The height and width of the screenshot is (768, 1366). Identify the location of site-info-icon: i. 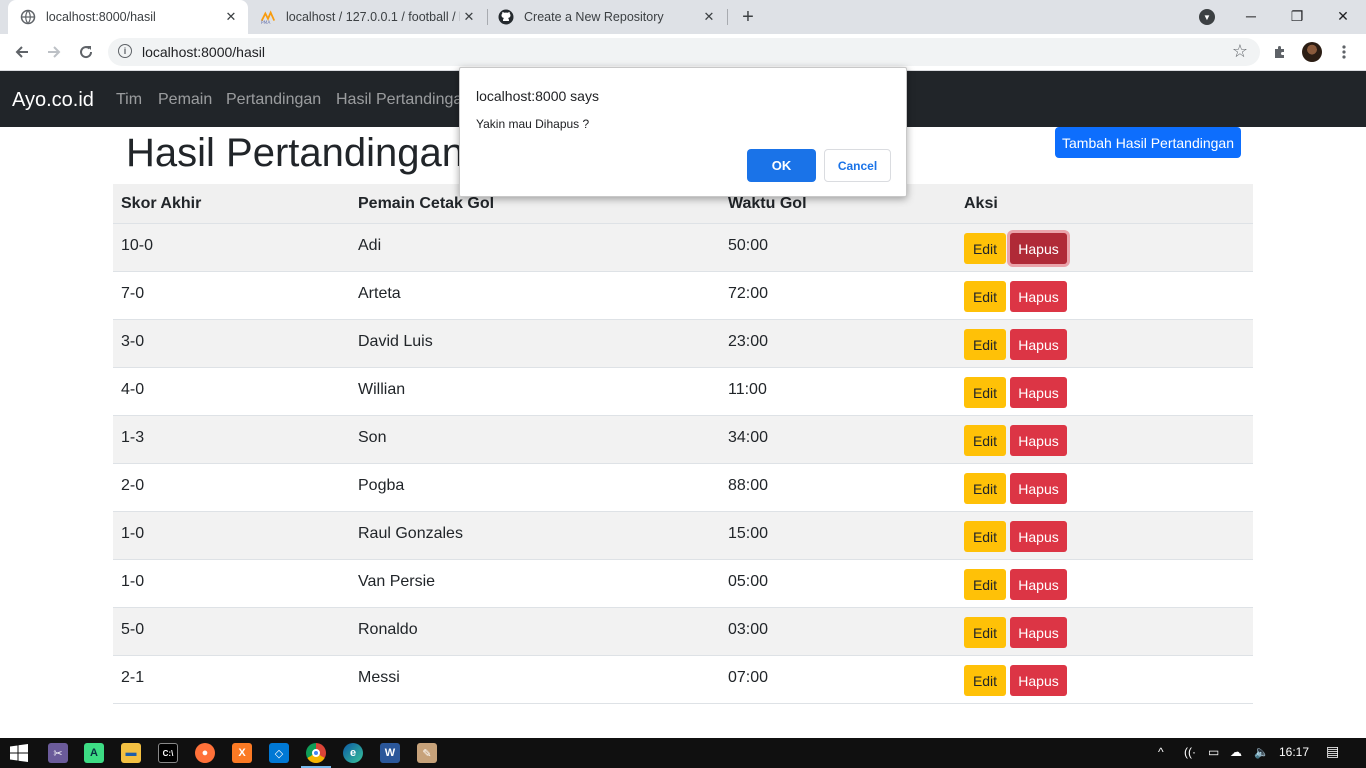
(125, 51).